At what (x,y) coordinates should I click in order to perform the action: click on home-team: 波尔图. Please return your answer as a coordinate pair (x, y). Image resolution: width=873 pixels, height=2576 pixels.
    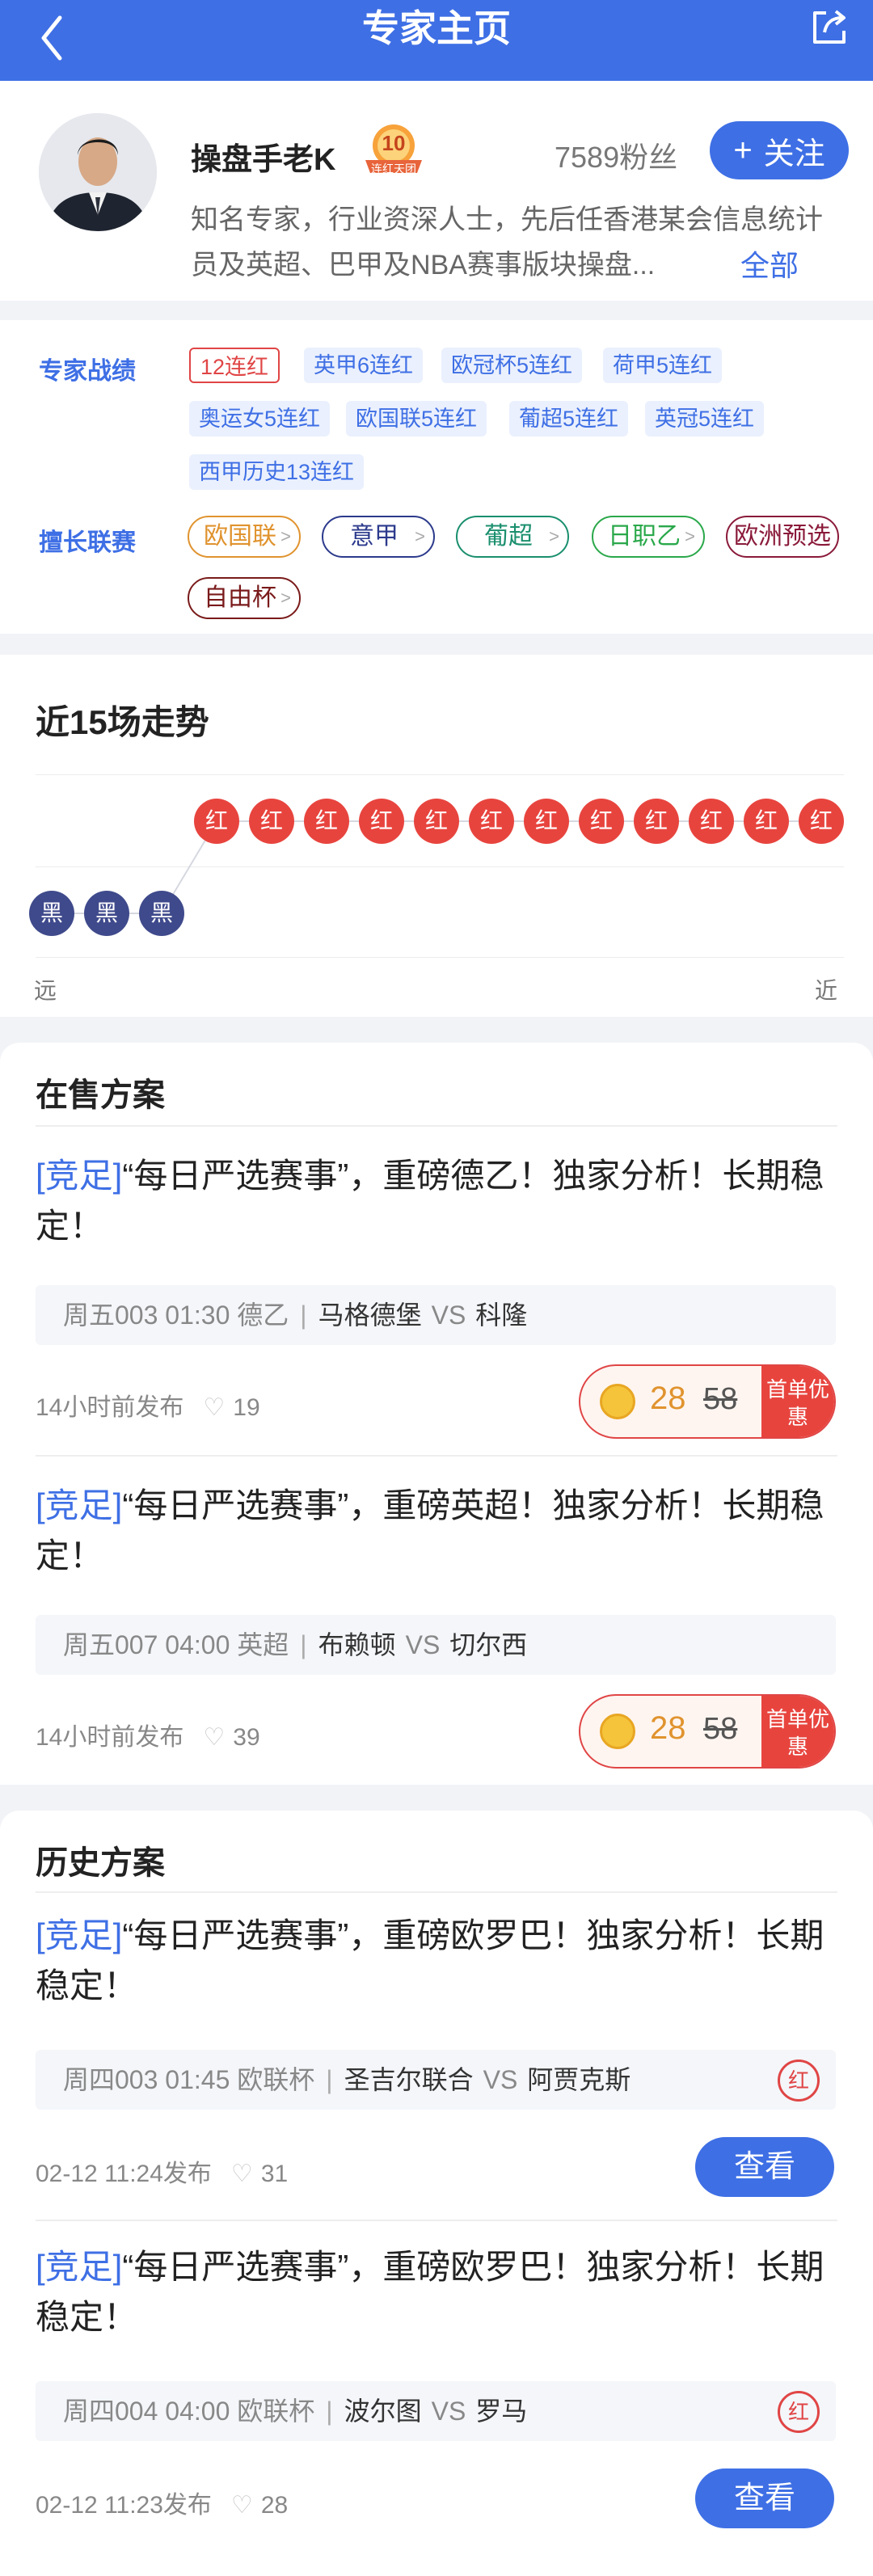
    Looking at the image, I should click on (383, 2411).